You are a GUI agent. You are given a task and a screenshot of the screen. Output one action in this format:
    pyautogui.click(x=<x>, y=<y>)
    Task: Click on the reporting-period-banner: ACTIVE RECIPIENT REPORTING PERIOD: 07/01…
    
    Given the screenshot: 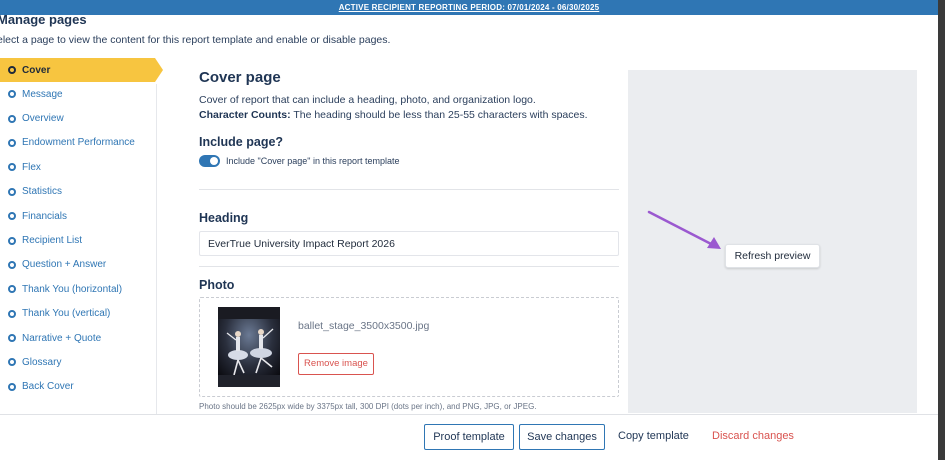 What is the action you would take?
    pyautogui.click(x=469, y=7)
    